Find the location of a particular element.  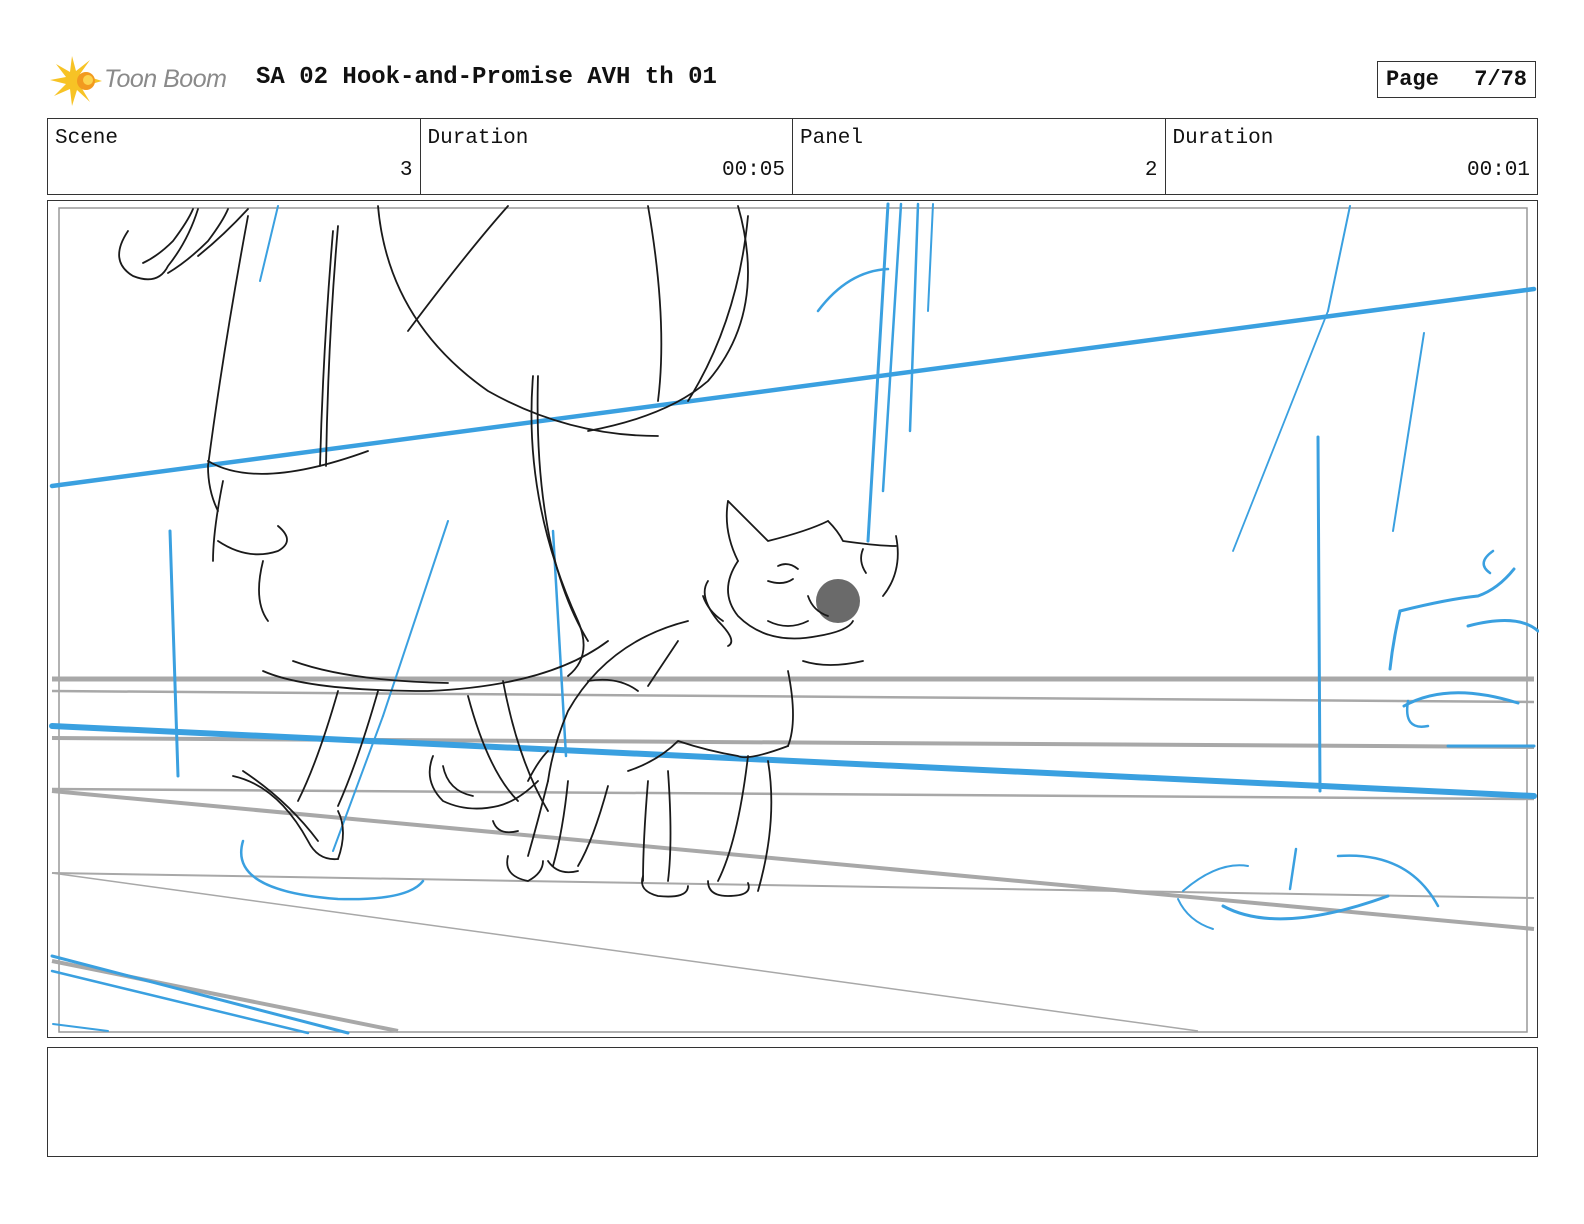

panel-notes-box is located at coordinates (792, 1102).